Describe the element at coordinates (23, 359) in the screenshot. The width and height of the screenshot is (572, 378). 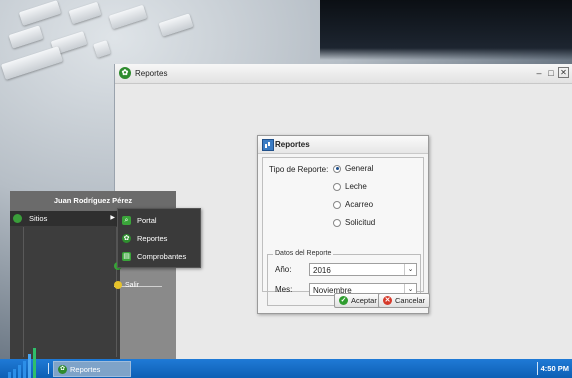
I see `start-button` at that location.